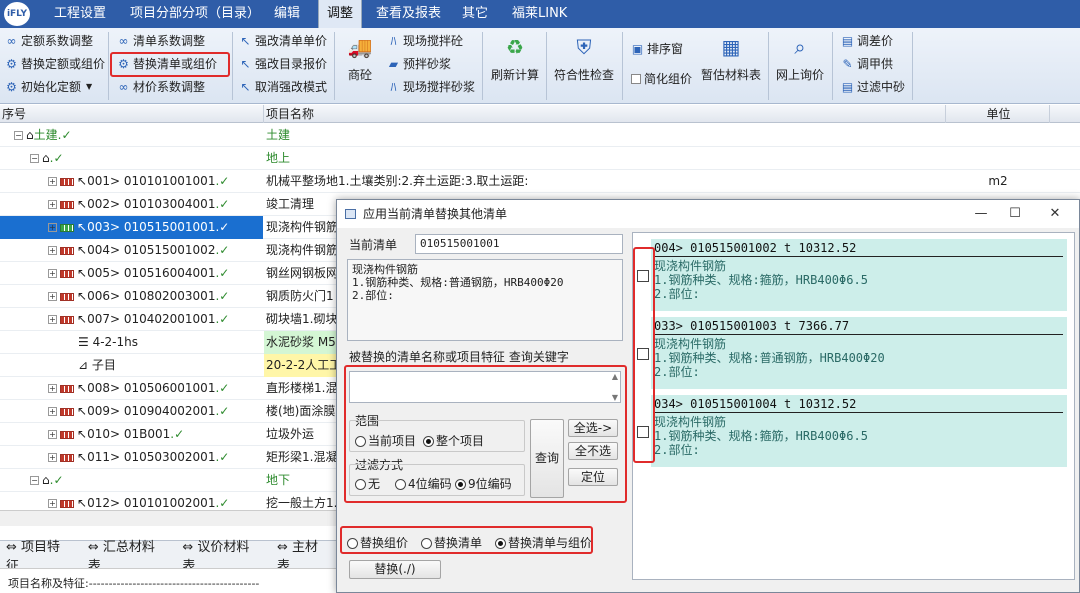 Image resolution: width=1080 pixels, height=593 pixels. Describe the element at coordinates (605, 135) in the screenshot. I see `row-name-cell: 土建` at that location.